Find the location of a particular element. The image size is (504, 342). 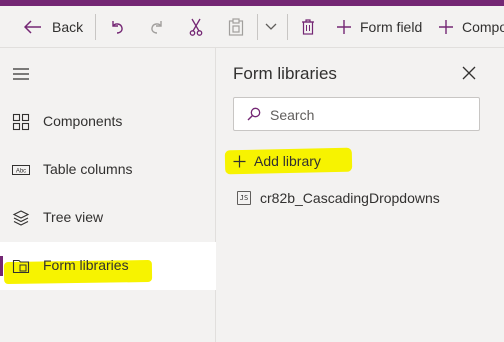

hamburger-menu-icon is located at coordinates (21, 74).